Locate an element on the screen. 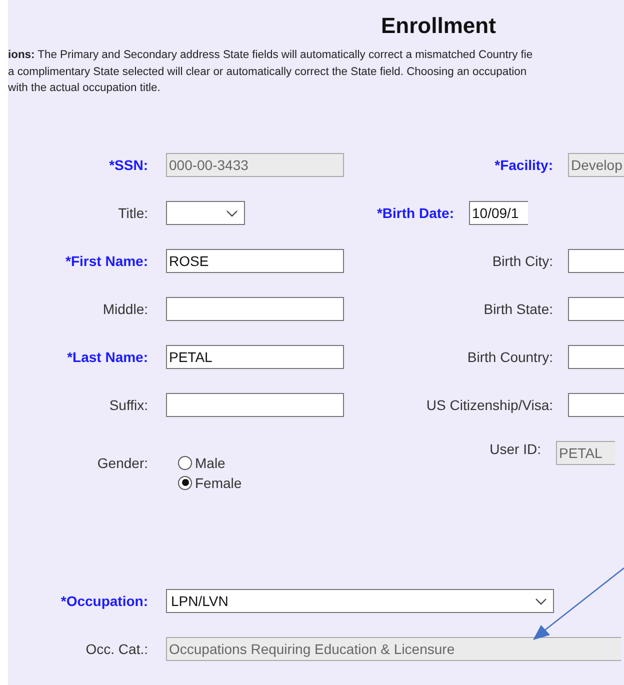  field-label: Birth Country: is located at coordinates (509, 356).